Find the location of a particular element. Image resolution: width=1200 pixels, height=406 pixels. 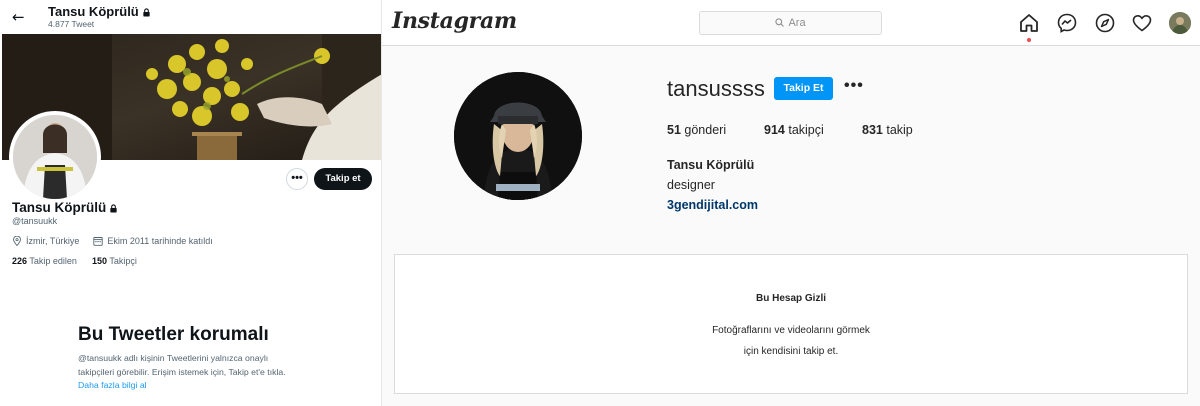

twitter-header: ← Tansu Köprülü 4.877 Tweet is located at coordinates (190, 17).